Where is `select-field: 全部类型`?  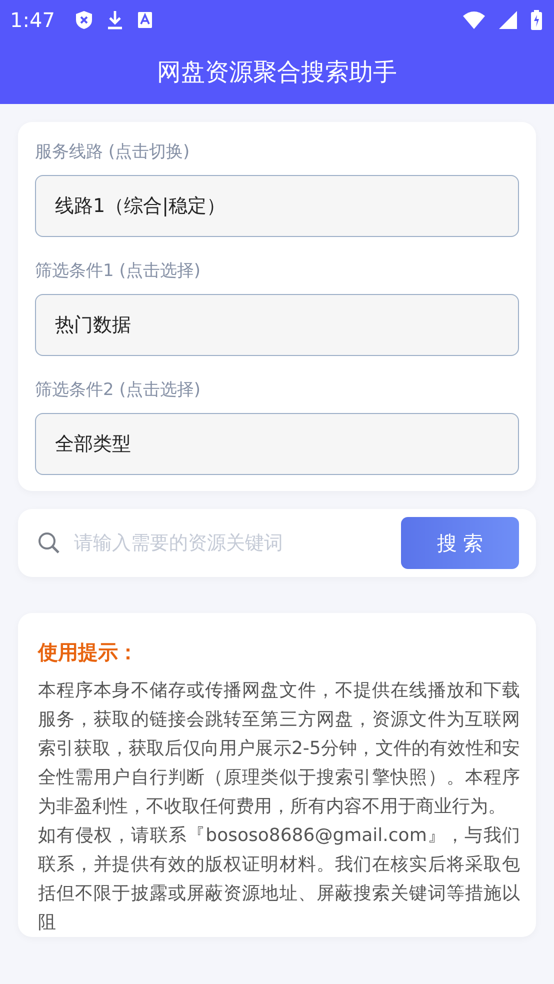
select-field: 全部类型 is located at coordinates (277, 444).